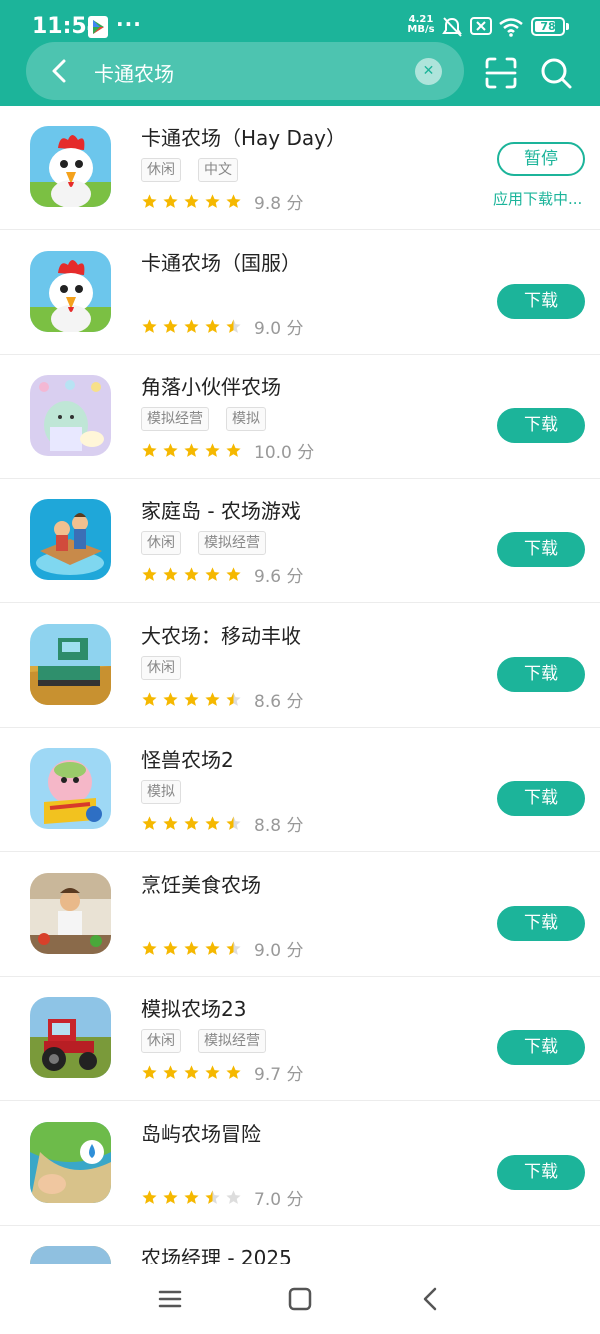 Image resolution: width=600 pixels, height=1334 pixels. Describe the element at coordinates (222, 1073) in the screenshot. I see `app-rating: 9.7 分` at that location.